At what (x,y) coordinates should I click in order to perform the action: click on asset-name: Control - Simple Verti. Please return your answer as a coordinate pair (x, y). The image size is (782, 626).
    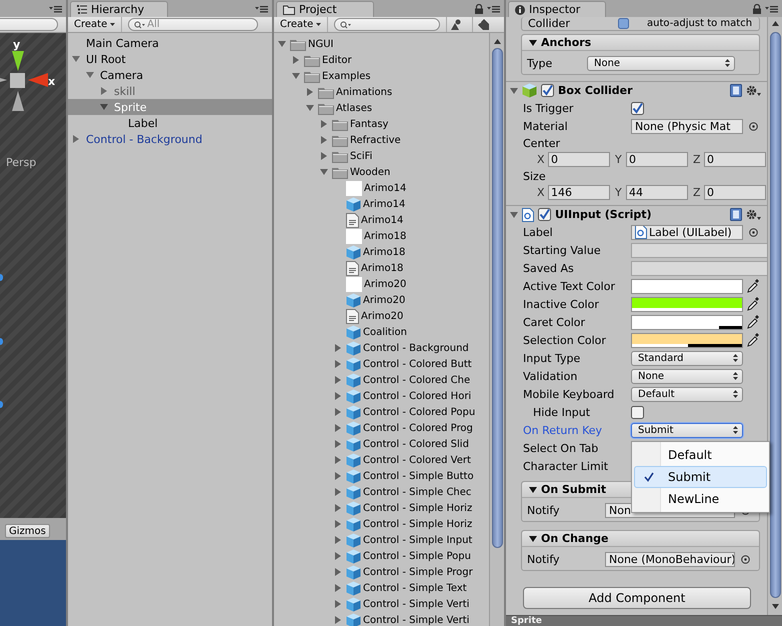
    Looking at the image, I should click on (416, 604).